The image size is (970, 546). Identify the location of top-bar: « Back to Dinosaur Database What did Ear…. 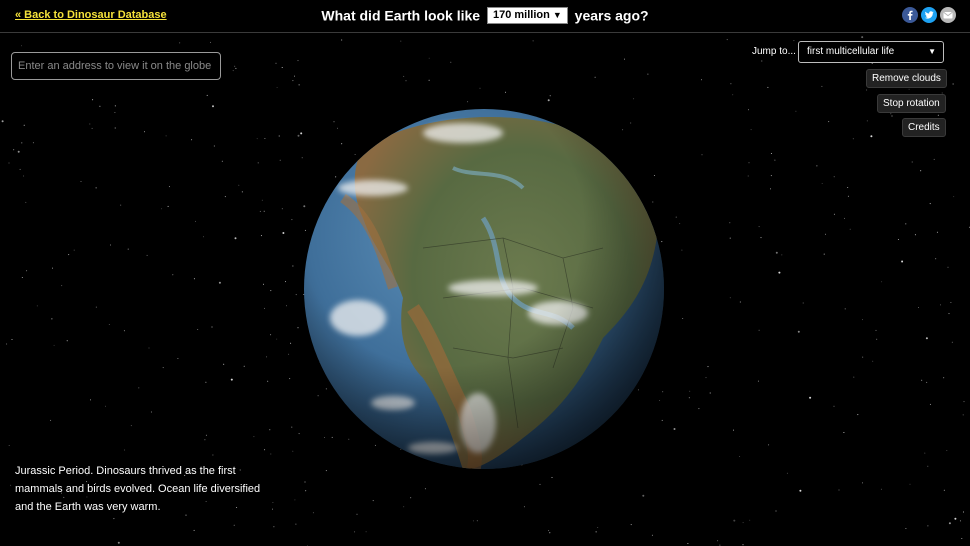
(485, 16).